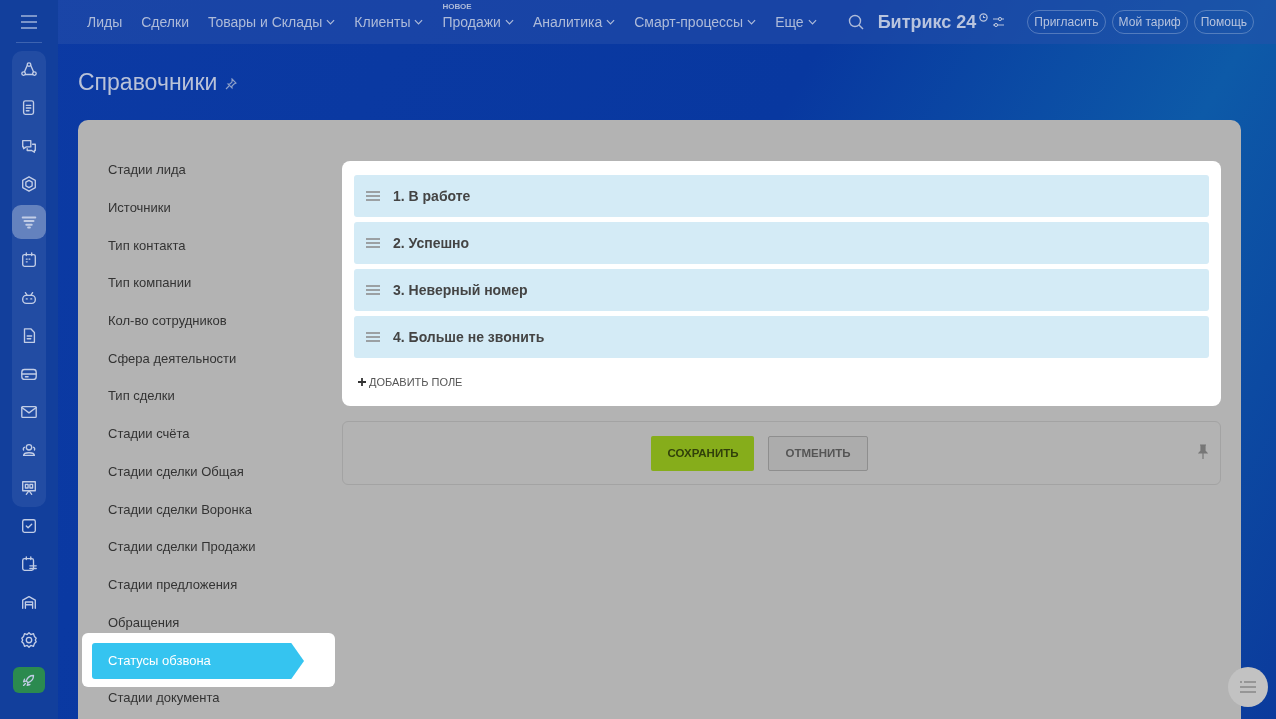 This screenshot has width=1276, height=719. Describe the element at coordinates (172, 358) in the screenshot. I see `menu-item: Сфера деятельности` at that location.